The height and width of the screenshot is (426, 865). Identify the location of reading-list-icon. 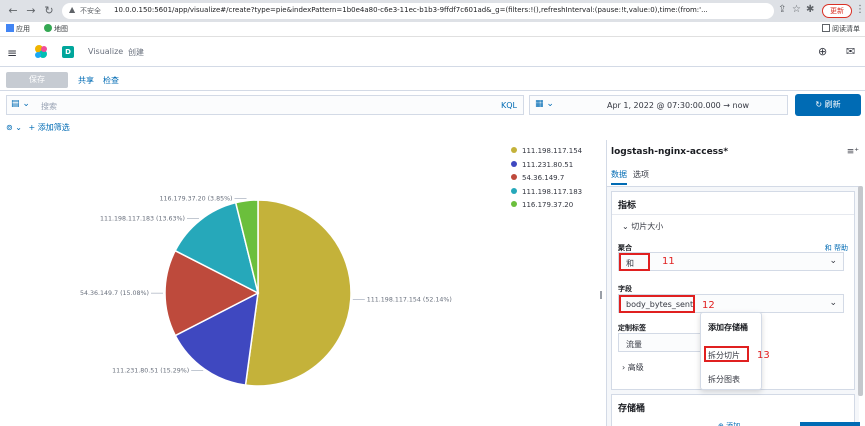
(826, 28).